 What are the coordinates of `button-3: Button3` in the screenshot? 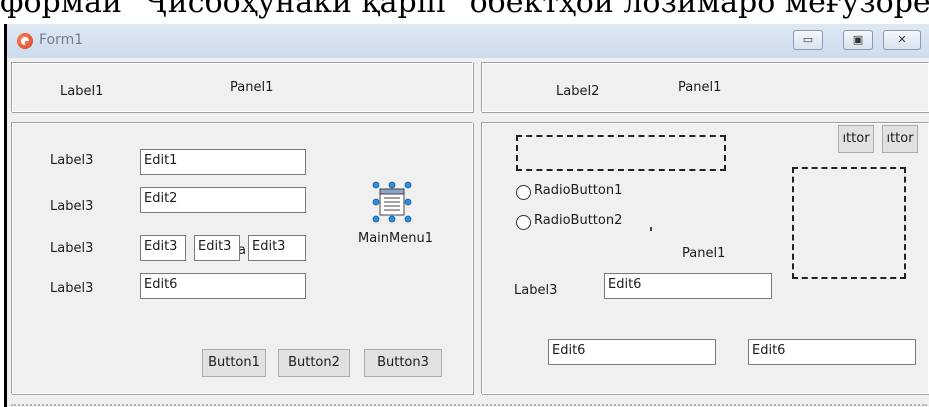 It's located at (403, 363).